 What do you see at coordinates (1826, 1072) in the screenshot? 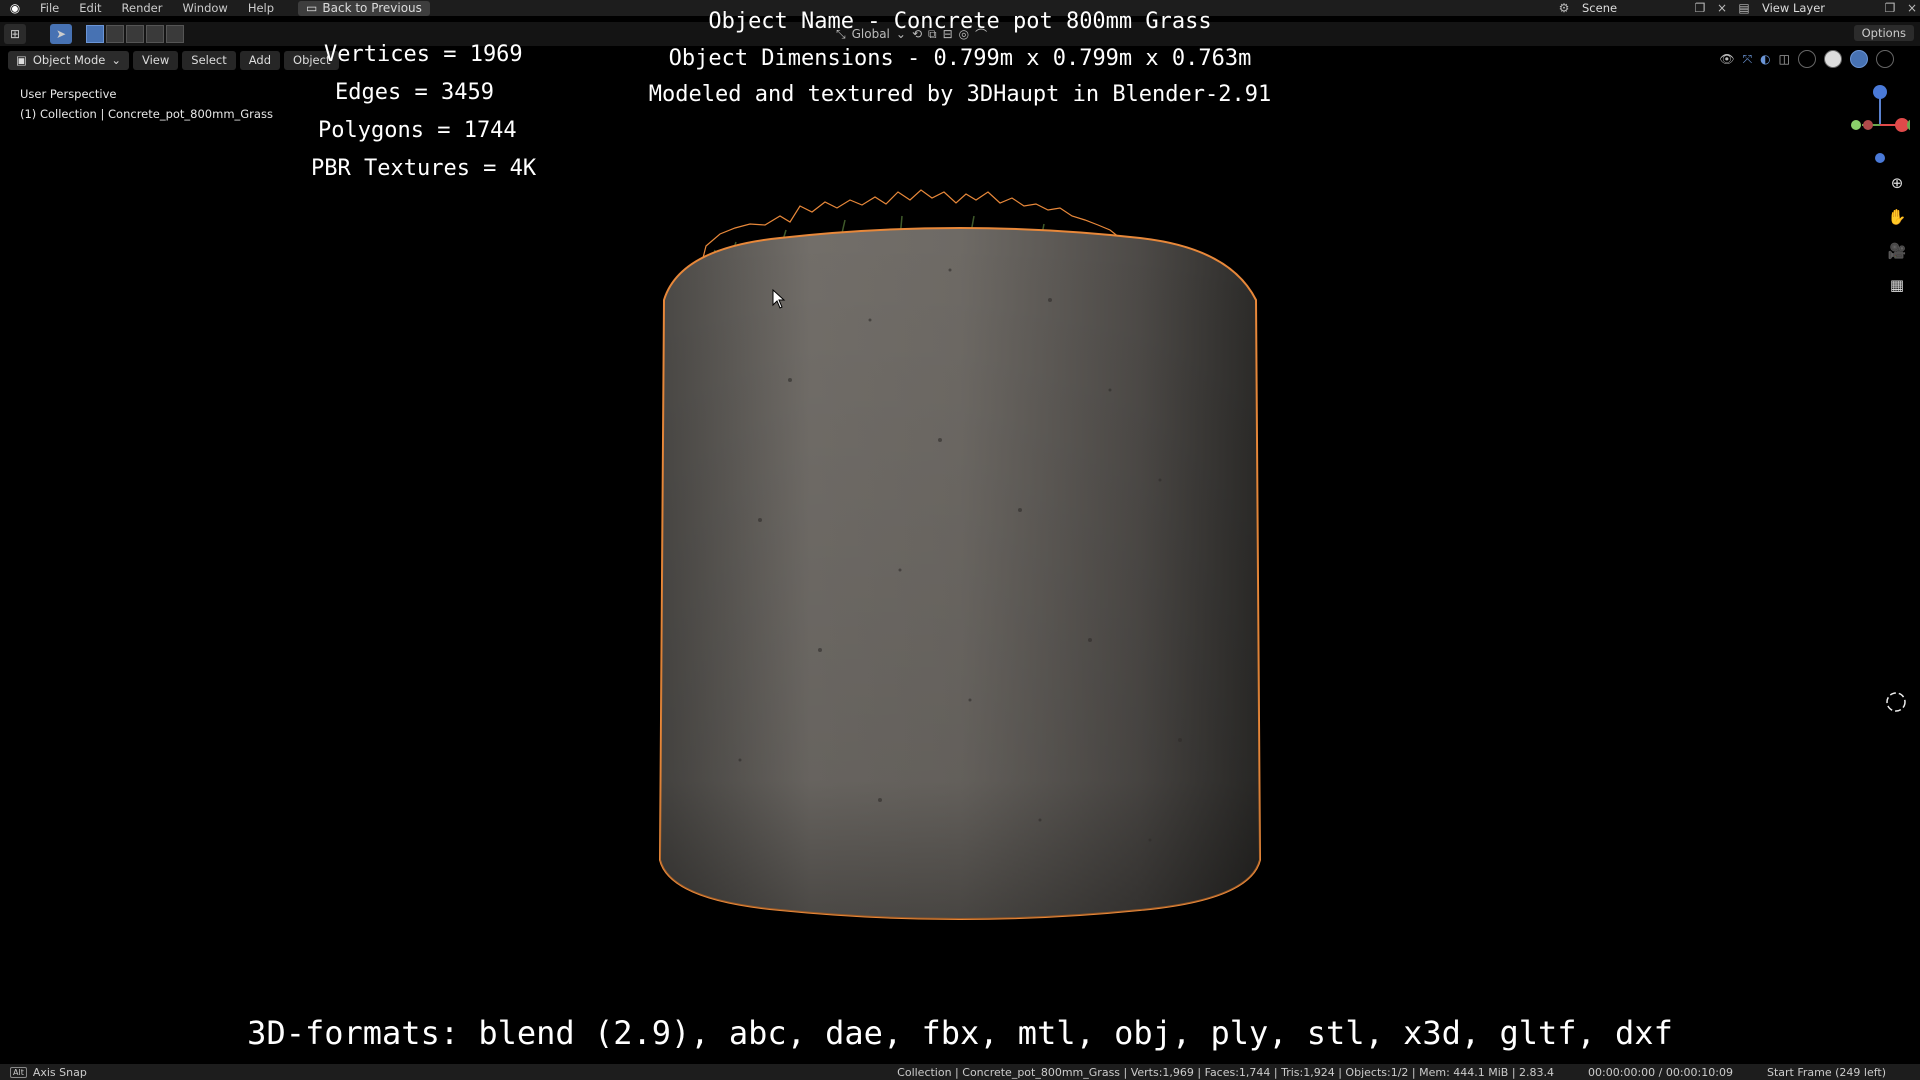
I see `start-frame-info: Start Frame (249 left)` at bounding box center [1826, 1072].